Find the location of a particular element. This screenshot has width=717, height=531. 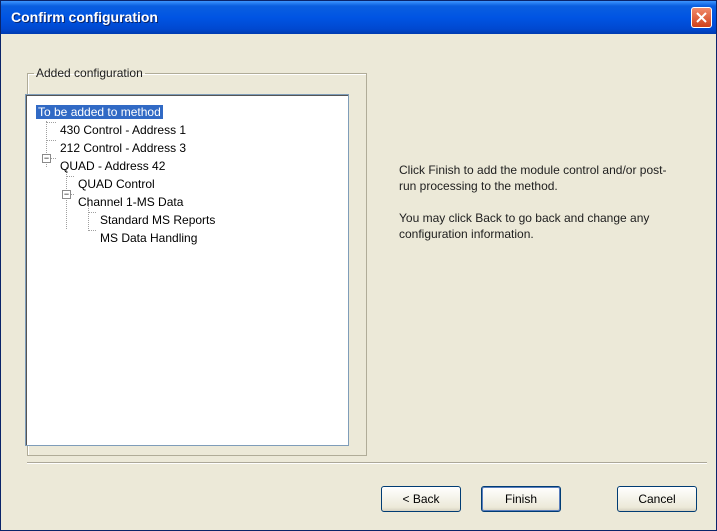

tree-item-channel-1: Channel 1-MS Data is located at coordinates (130, 202).